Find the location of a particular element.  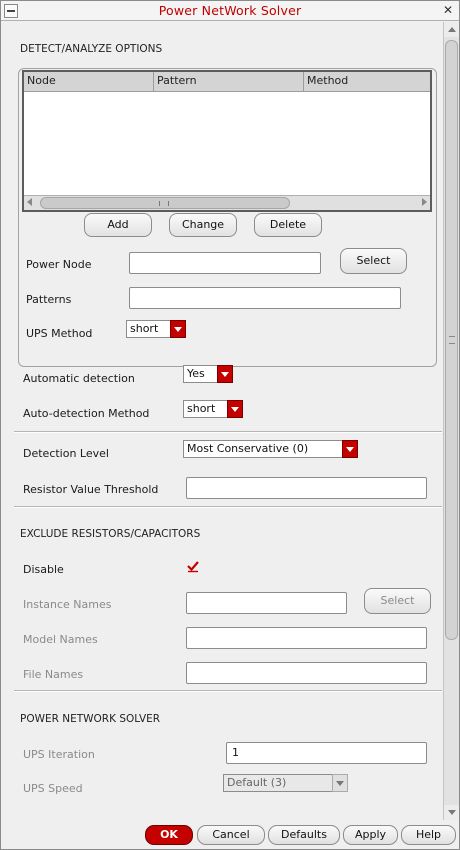

section-title-exclude: EXCLUDE RESISTORS/CAPACITORS is located at coordinates (110, 534).